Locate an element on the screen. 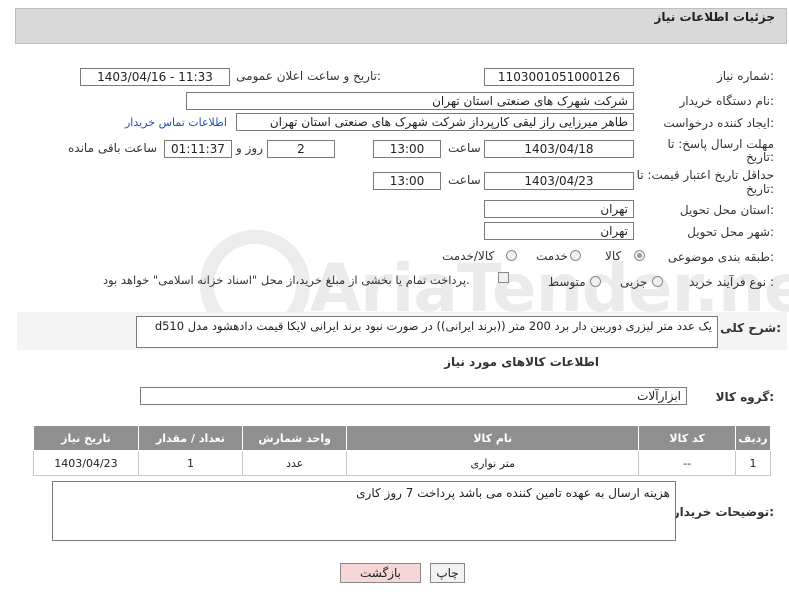  col-row-header: ردیف is located at coordinates (753, 438).